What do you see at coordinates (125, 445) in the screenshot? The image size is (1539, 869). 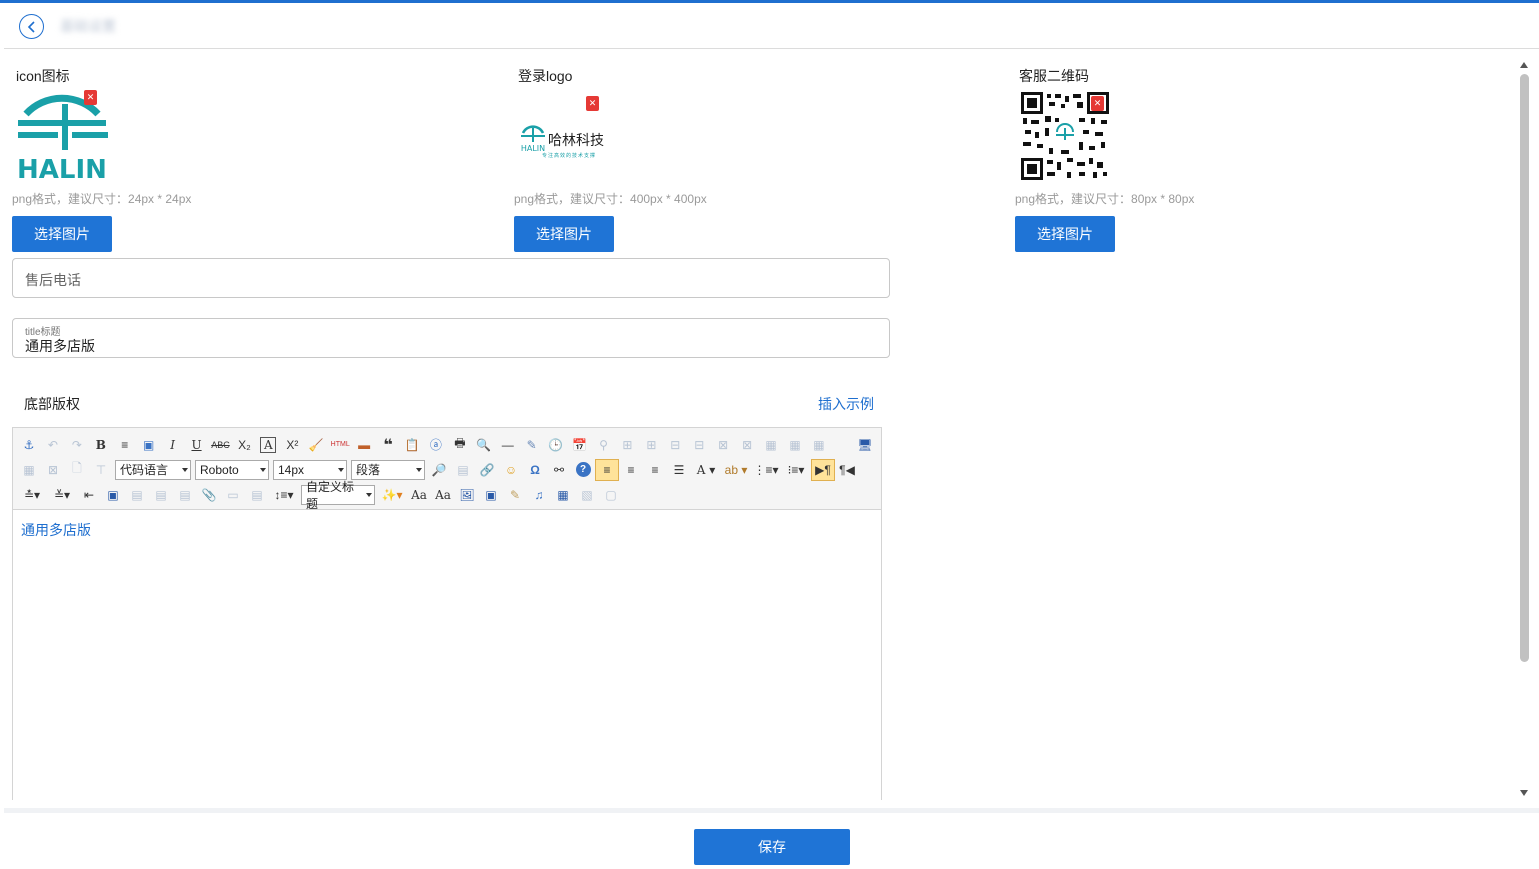 I see `indent-icon: ≡` at bounding box center [125, 445].